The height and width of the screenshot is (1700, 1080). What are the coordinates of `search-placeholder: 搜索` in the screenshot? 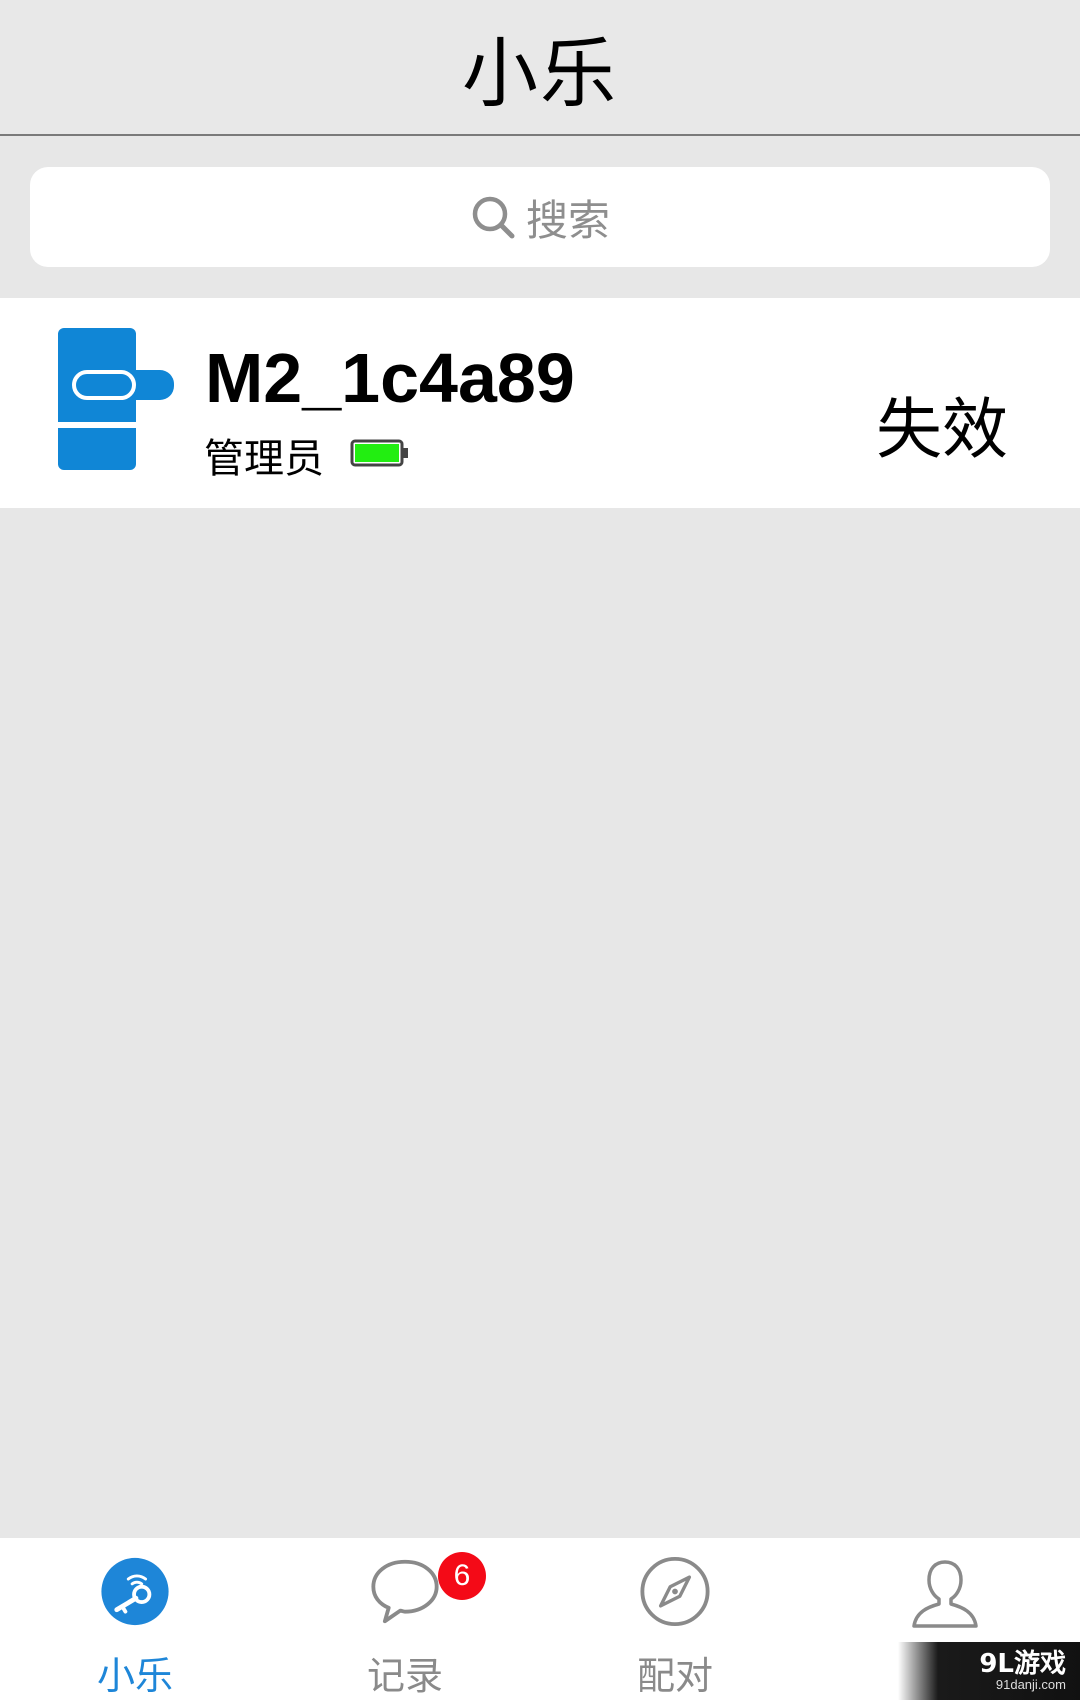 It's located at (567, 220).